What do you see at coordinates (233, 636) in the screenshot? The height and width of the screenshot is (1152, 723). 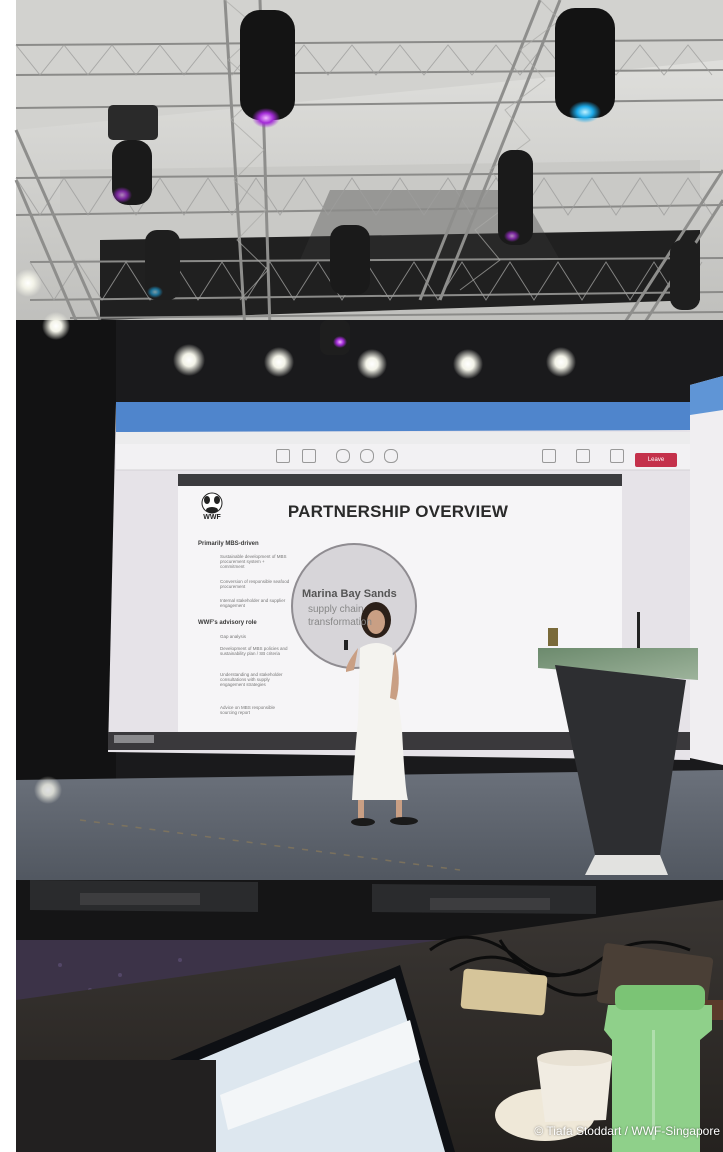 I see `slide-bullet: Gap analysis` at bounding box center [233, 636].